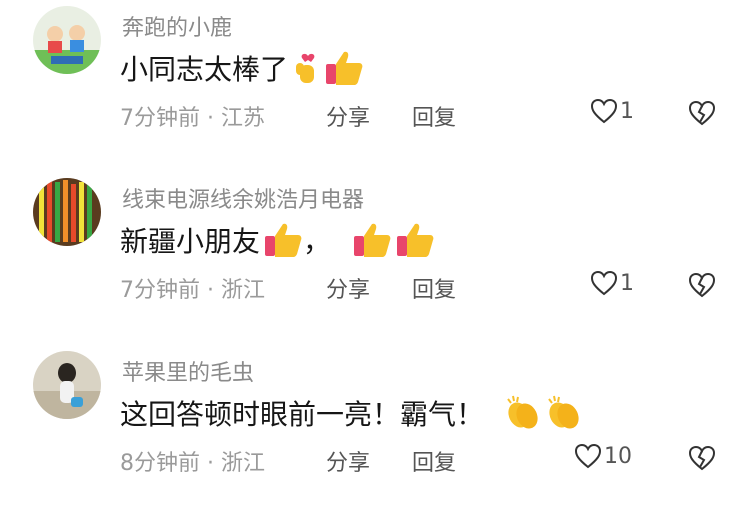 The width and height of the screenshot is (750, 515). Describe the element at coordinates (306, 68) in the screenshot. I see `finger-heart-emoji-icon` at that location.